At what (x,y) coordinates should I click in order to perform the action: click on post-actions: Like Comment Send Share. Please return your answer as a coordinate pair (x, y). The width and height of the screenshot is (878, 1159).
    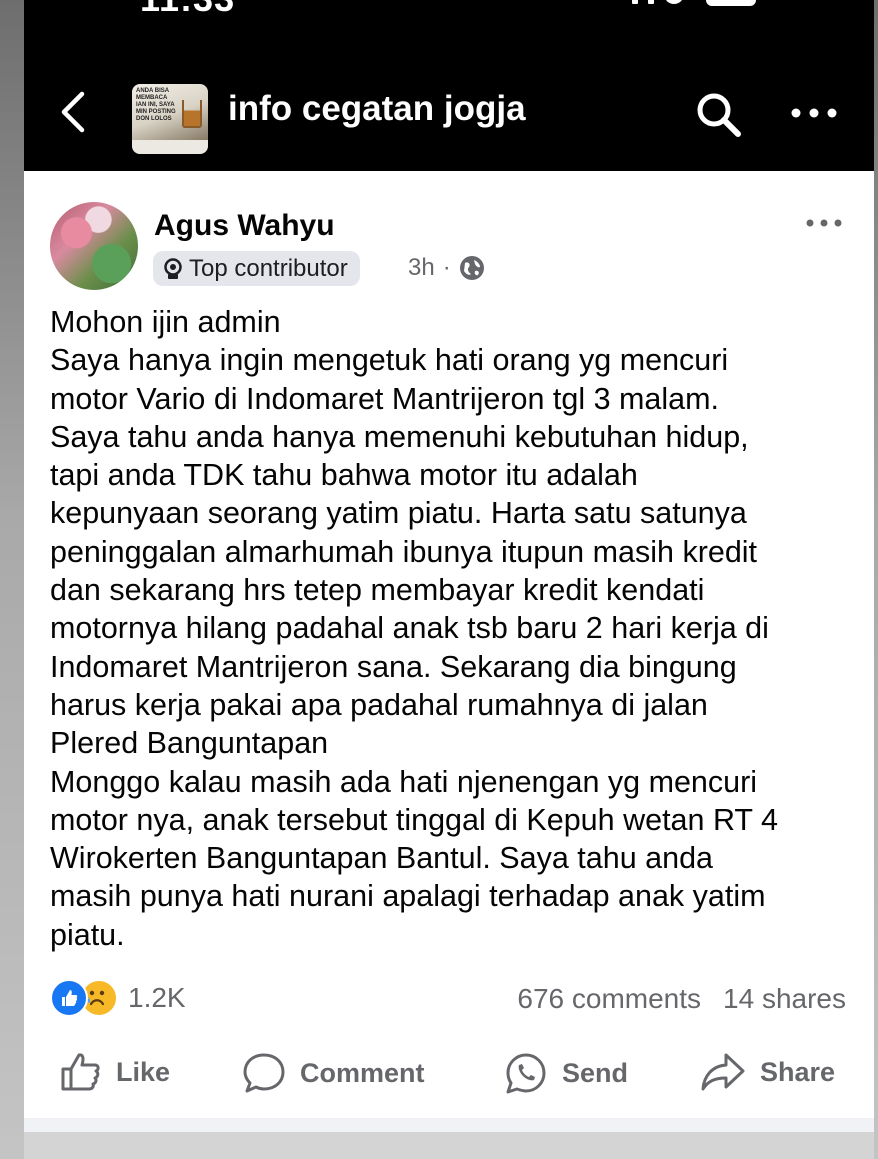
    Looking at the image, I should click on (449, 1076).